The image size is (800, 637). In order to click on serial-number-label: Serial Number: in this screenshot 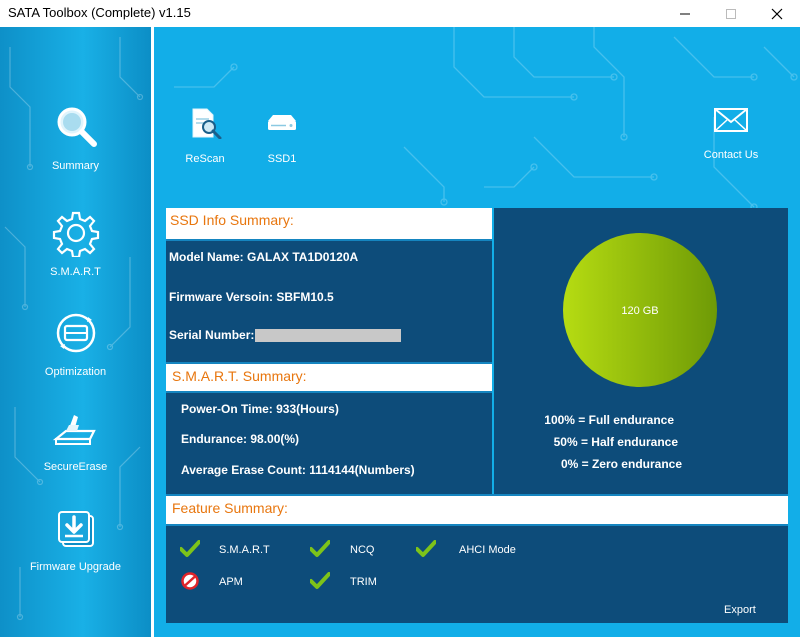, I will do `click(212, 335)`.